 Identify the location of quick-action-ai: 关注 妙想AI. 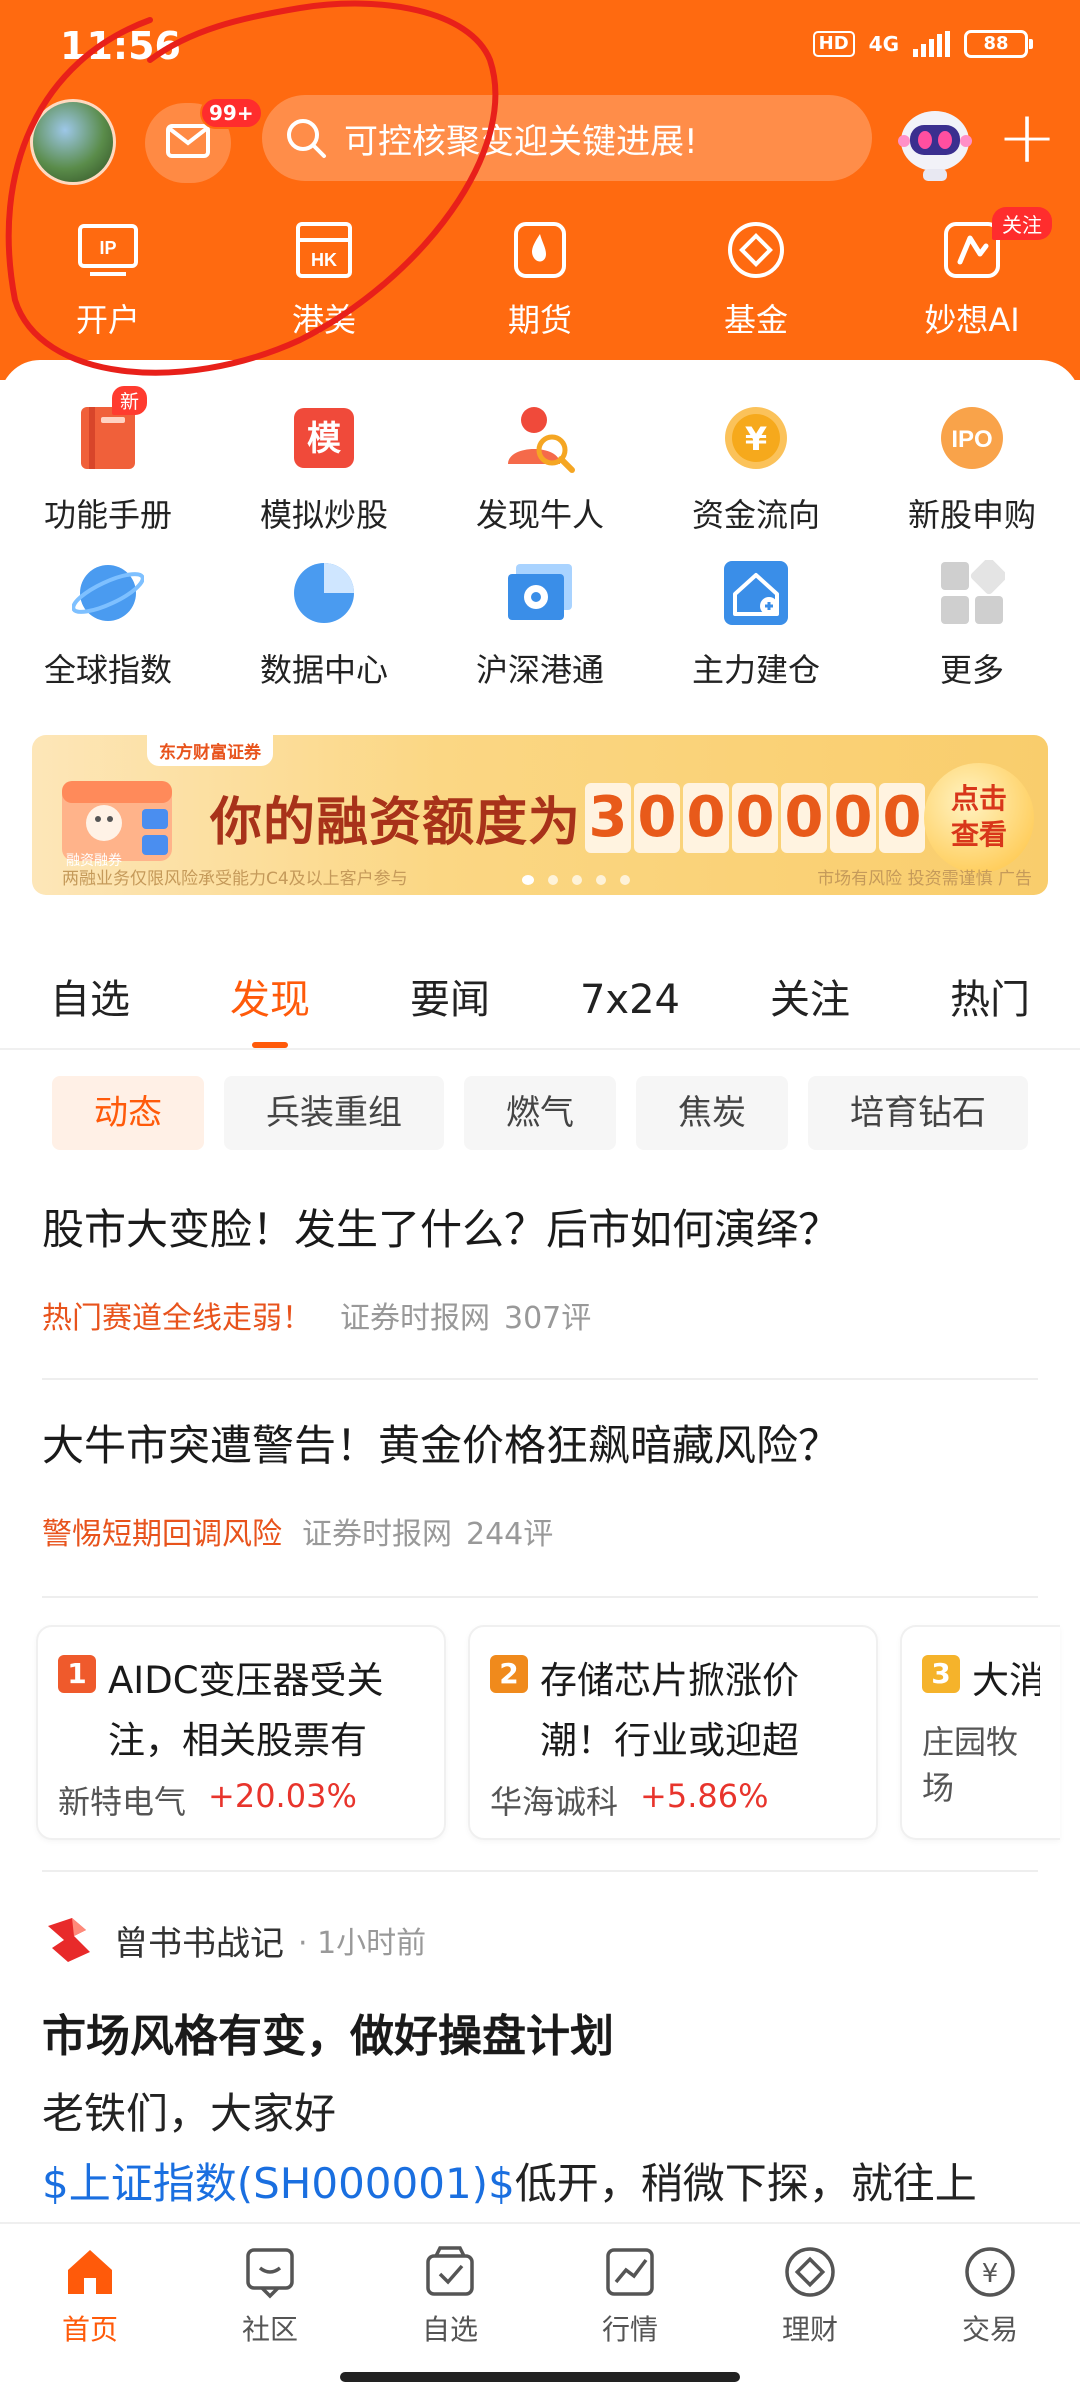
(972, 281).